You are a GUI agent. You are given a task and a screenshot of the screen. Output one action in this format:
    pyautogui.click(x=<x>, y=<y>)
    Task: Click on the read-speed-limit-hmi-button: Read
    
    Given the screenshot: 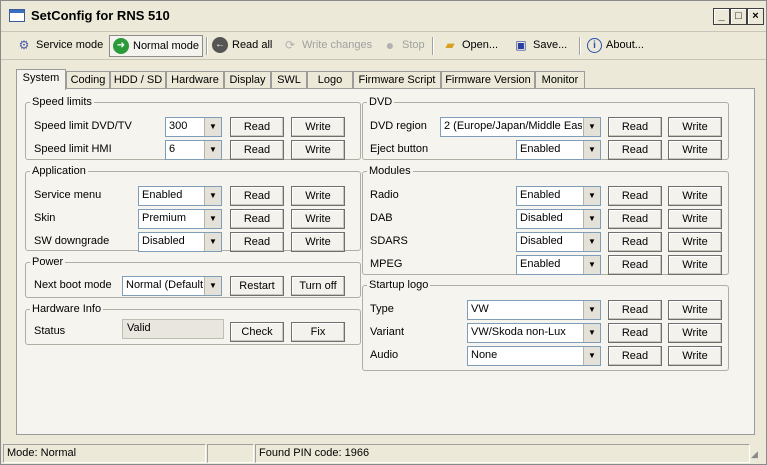 What is the action you would take?
    pyautogui.click(x=257, y=150)
    